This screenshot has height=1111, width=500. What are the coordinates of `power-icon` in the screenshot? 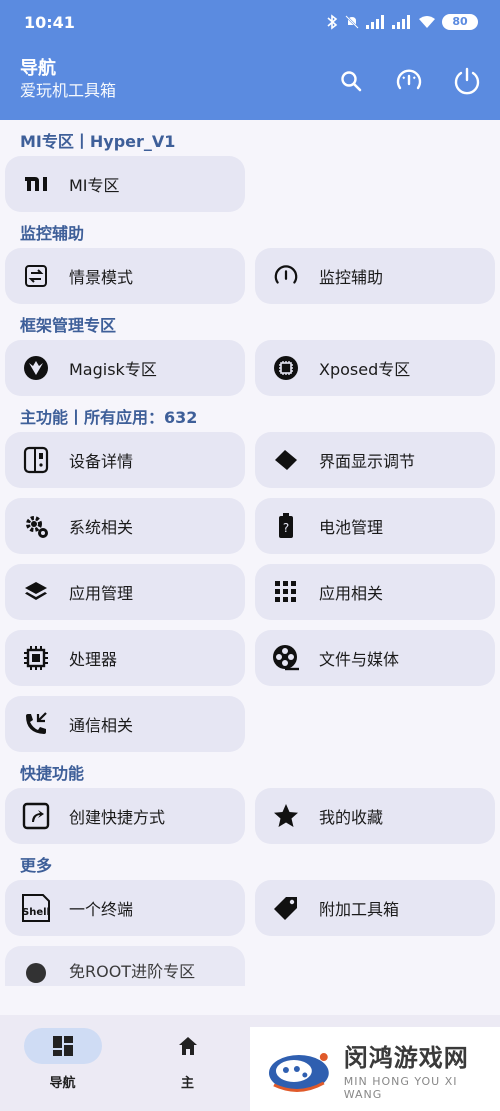 It's located at (467, 81).